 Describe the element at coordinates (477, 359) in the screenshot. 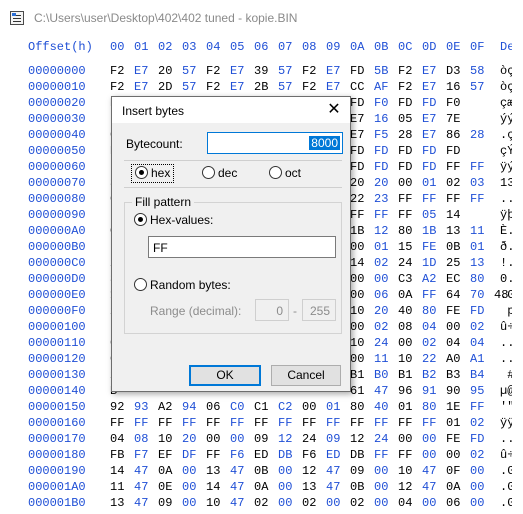

I see `hex-byte: A1` at that location.